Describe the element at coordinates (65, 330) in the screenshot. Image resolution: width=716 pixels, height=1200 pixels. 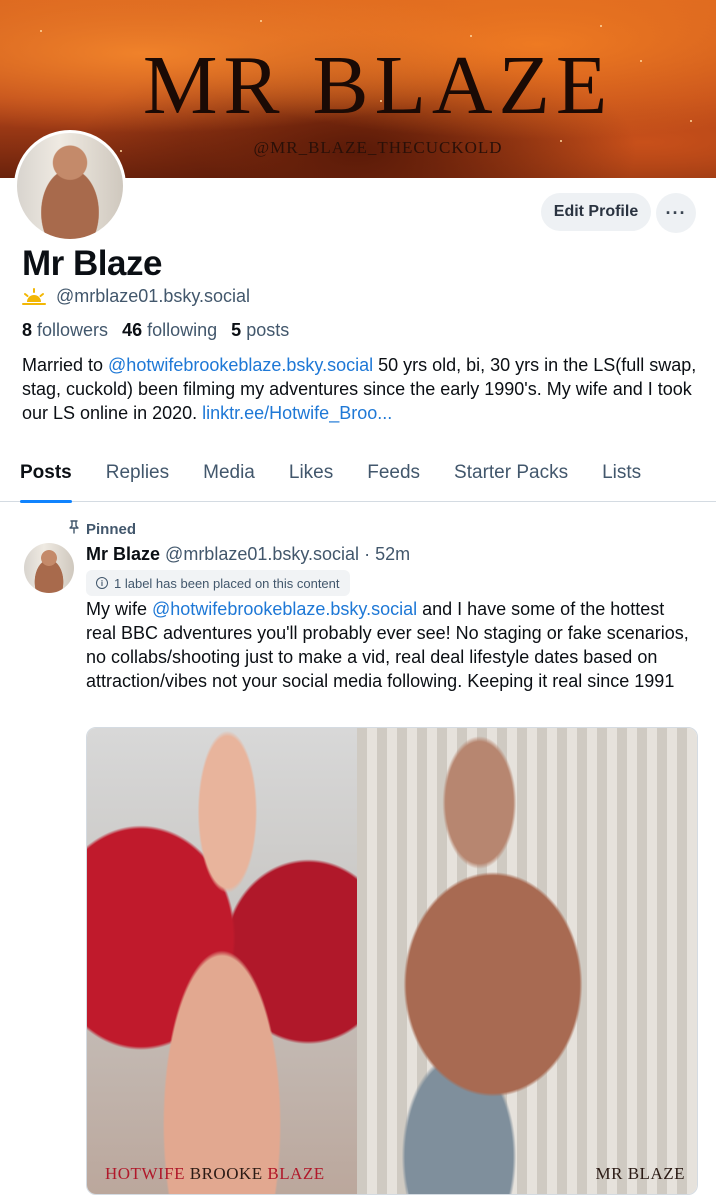
I see `followers-link: 8 followers` at that location.